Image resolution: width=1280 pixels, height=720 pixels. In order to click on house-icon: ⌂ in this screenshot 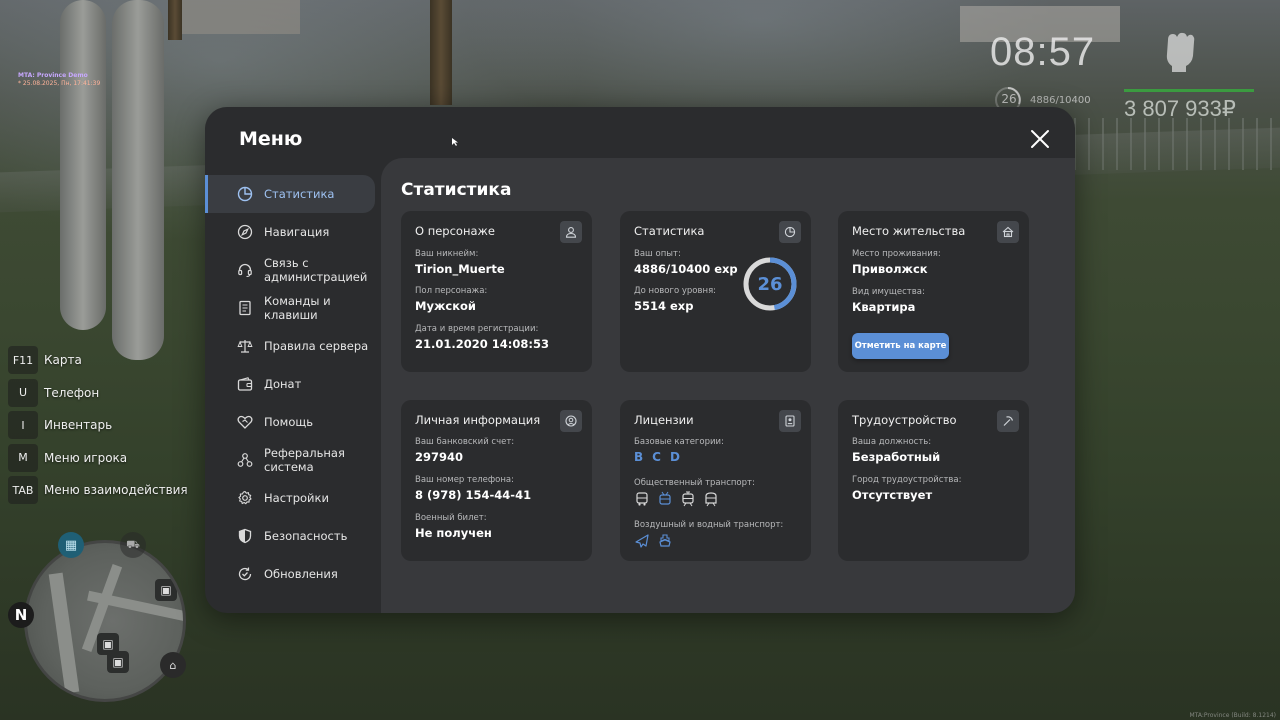, I will do `click(173, 665)`.